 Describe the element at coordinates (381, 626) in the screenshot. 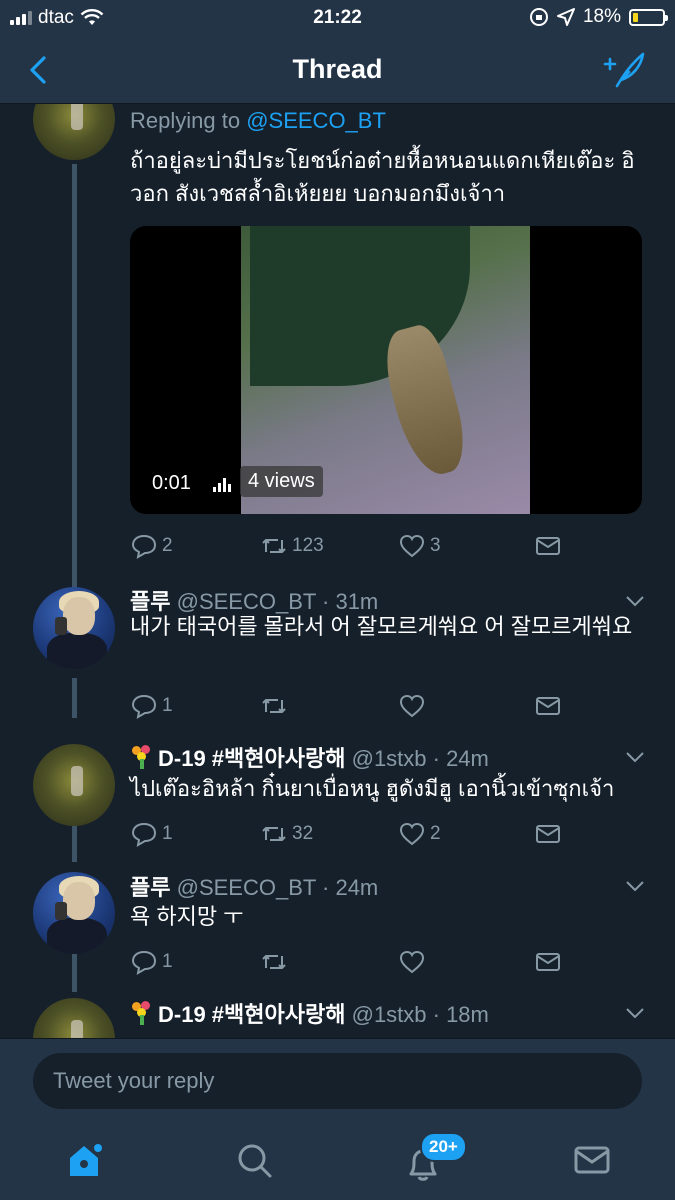

I see `tweet-text: 내가 태국어를 몰라서 어 잘모르게쒀요 어 잘모르게쒀요` at that location.